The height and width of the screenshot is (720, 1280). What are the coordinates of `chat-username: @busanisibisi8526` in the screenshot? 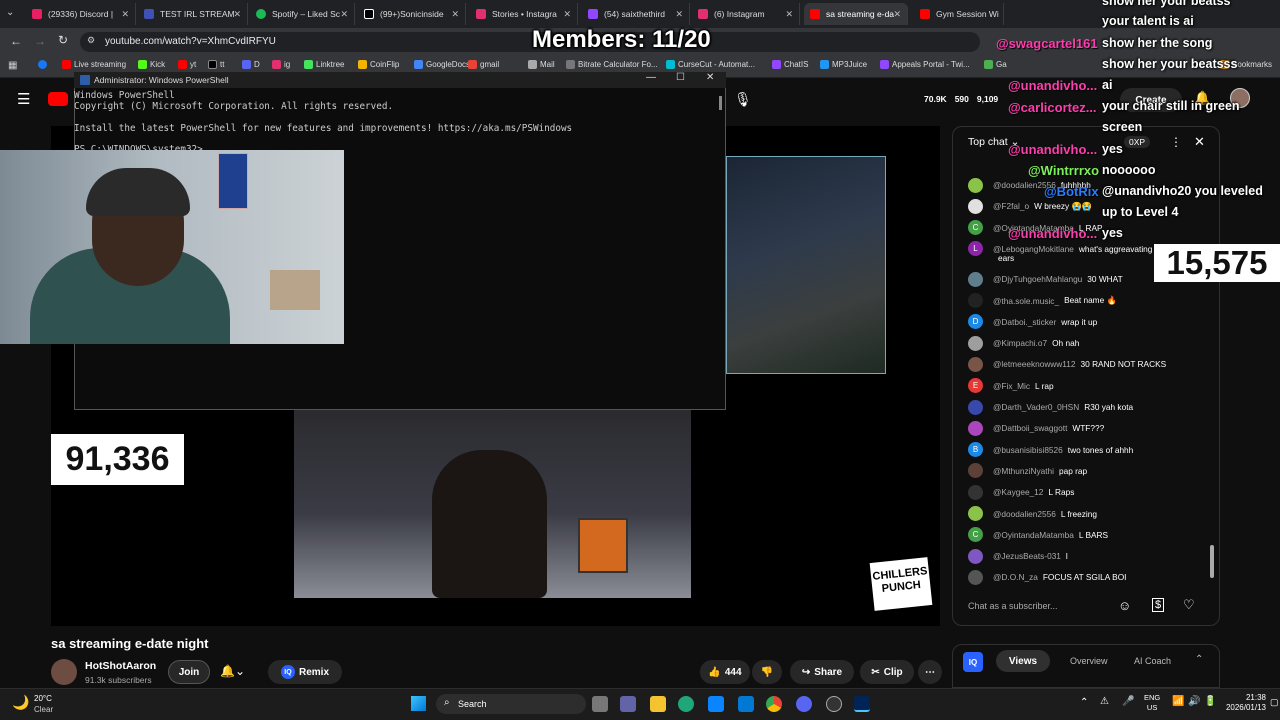 It's located at (1028, 450).